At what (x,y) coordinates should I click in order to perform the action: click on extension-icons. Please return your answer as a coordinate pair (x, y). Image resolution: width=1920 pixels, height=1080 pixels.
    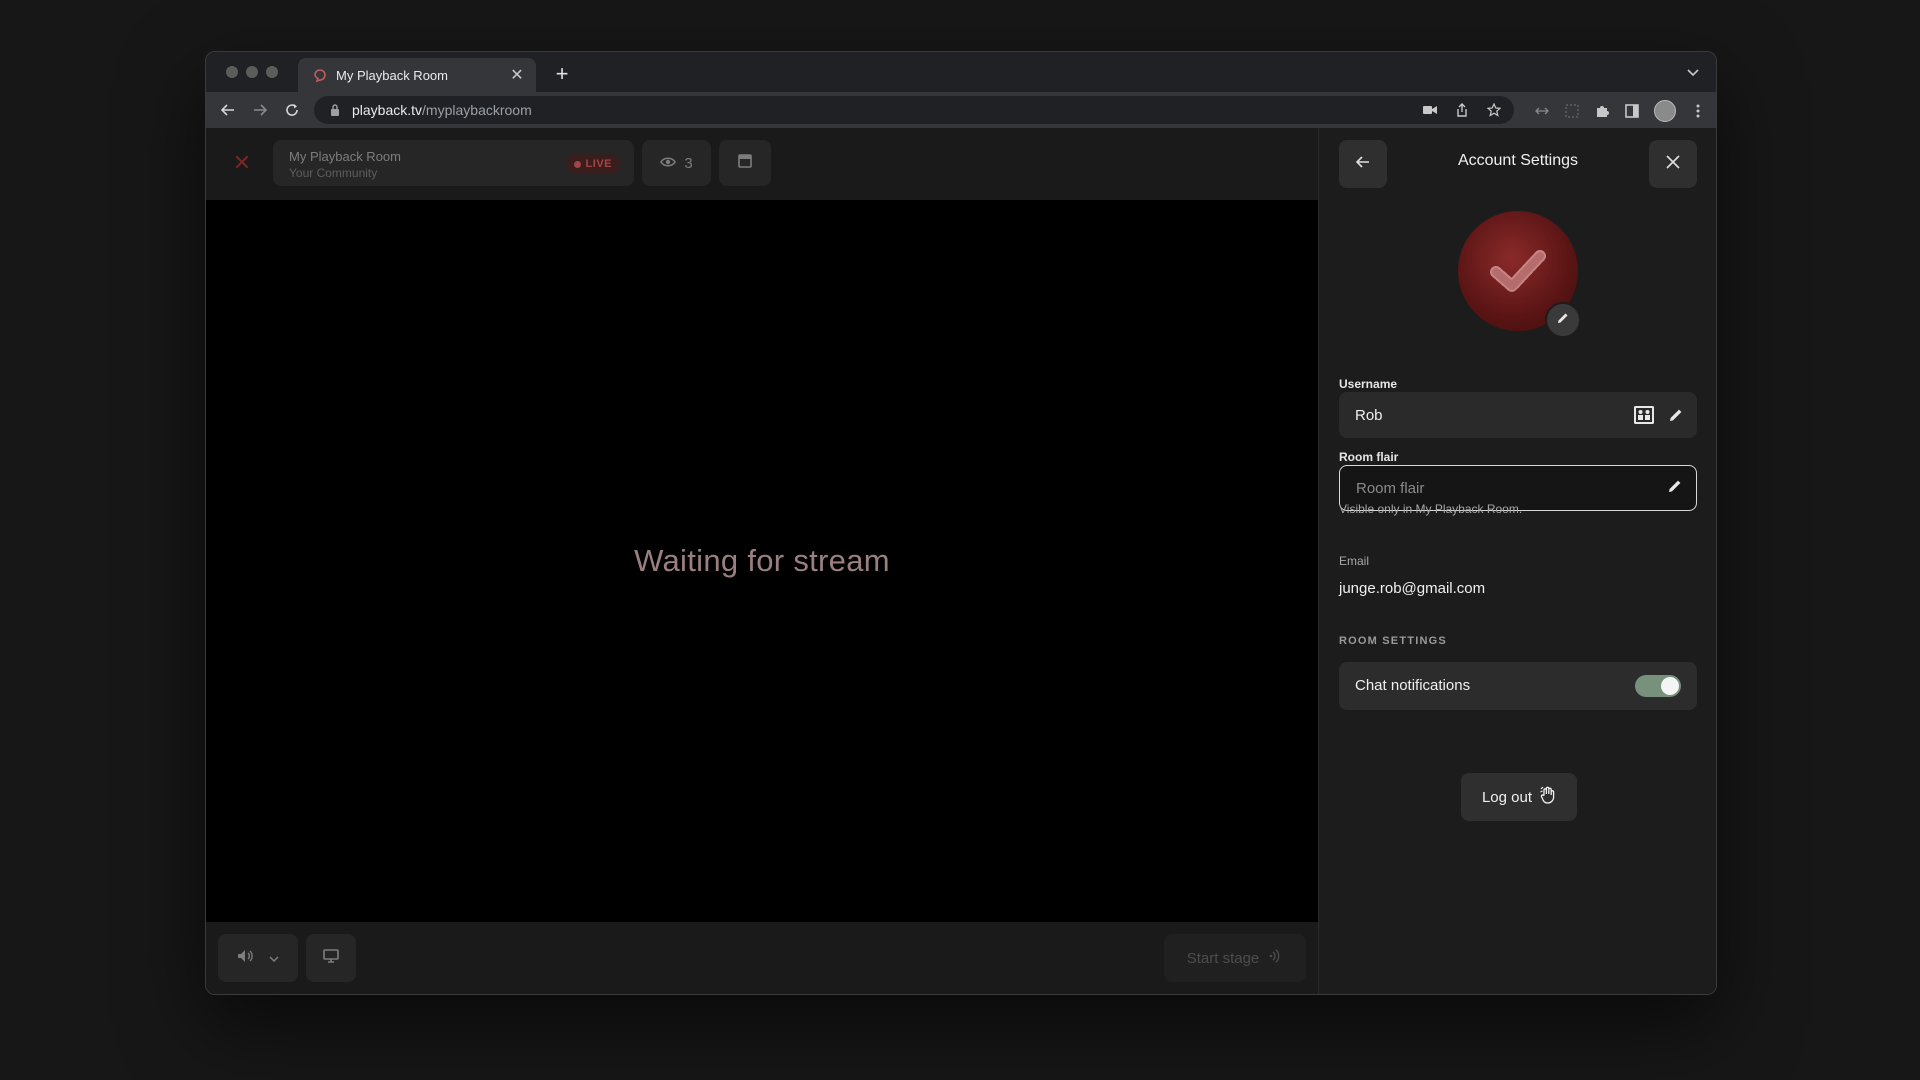
    Looking at the image, I should click on (1620, 111).